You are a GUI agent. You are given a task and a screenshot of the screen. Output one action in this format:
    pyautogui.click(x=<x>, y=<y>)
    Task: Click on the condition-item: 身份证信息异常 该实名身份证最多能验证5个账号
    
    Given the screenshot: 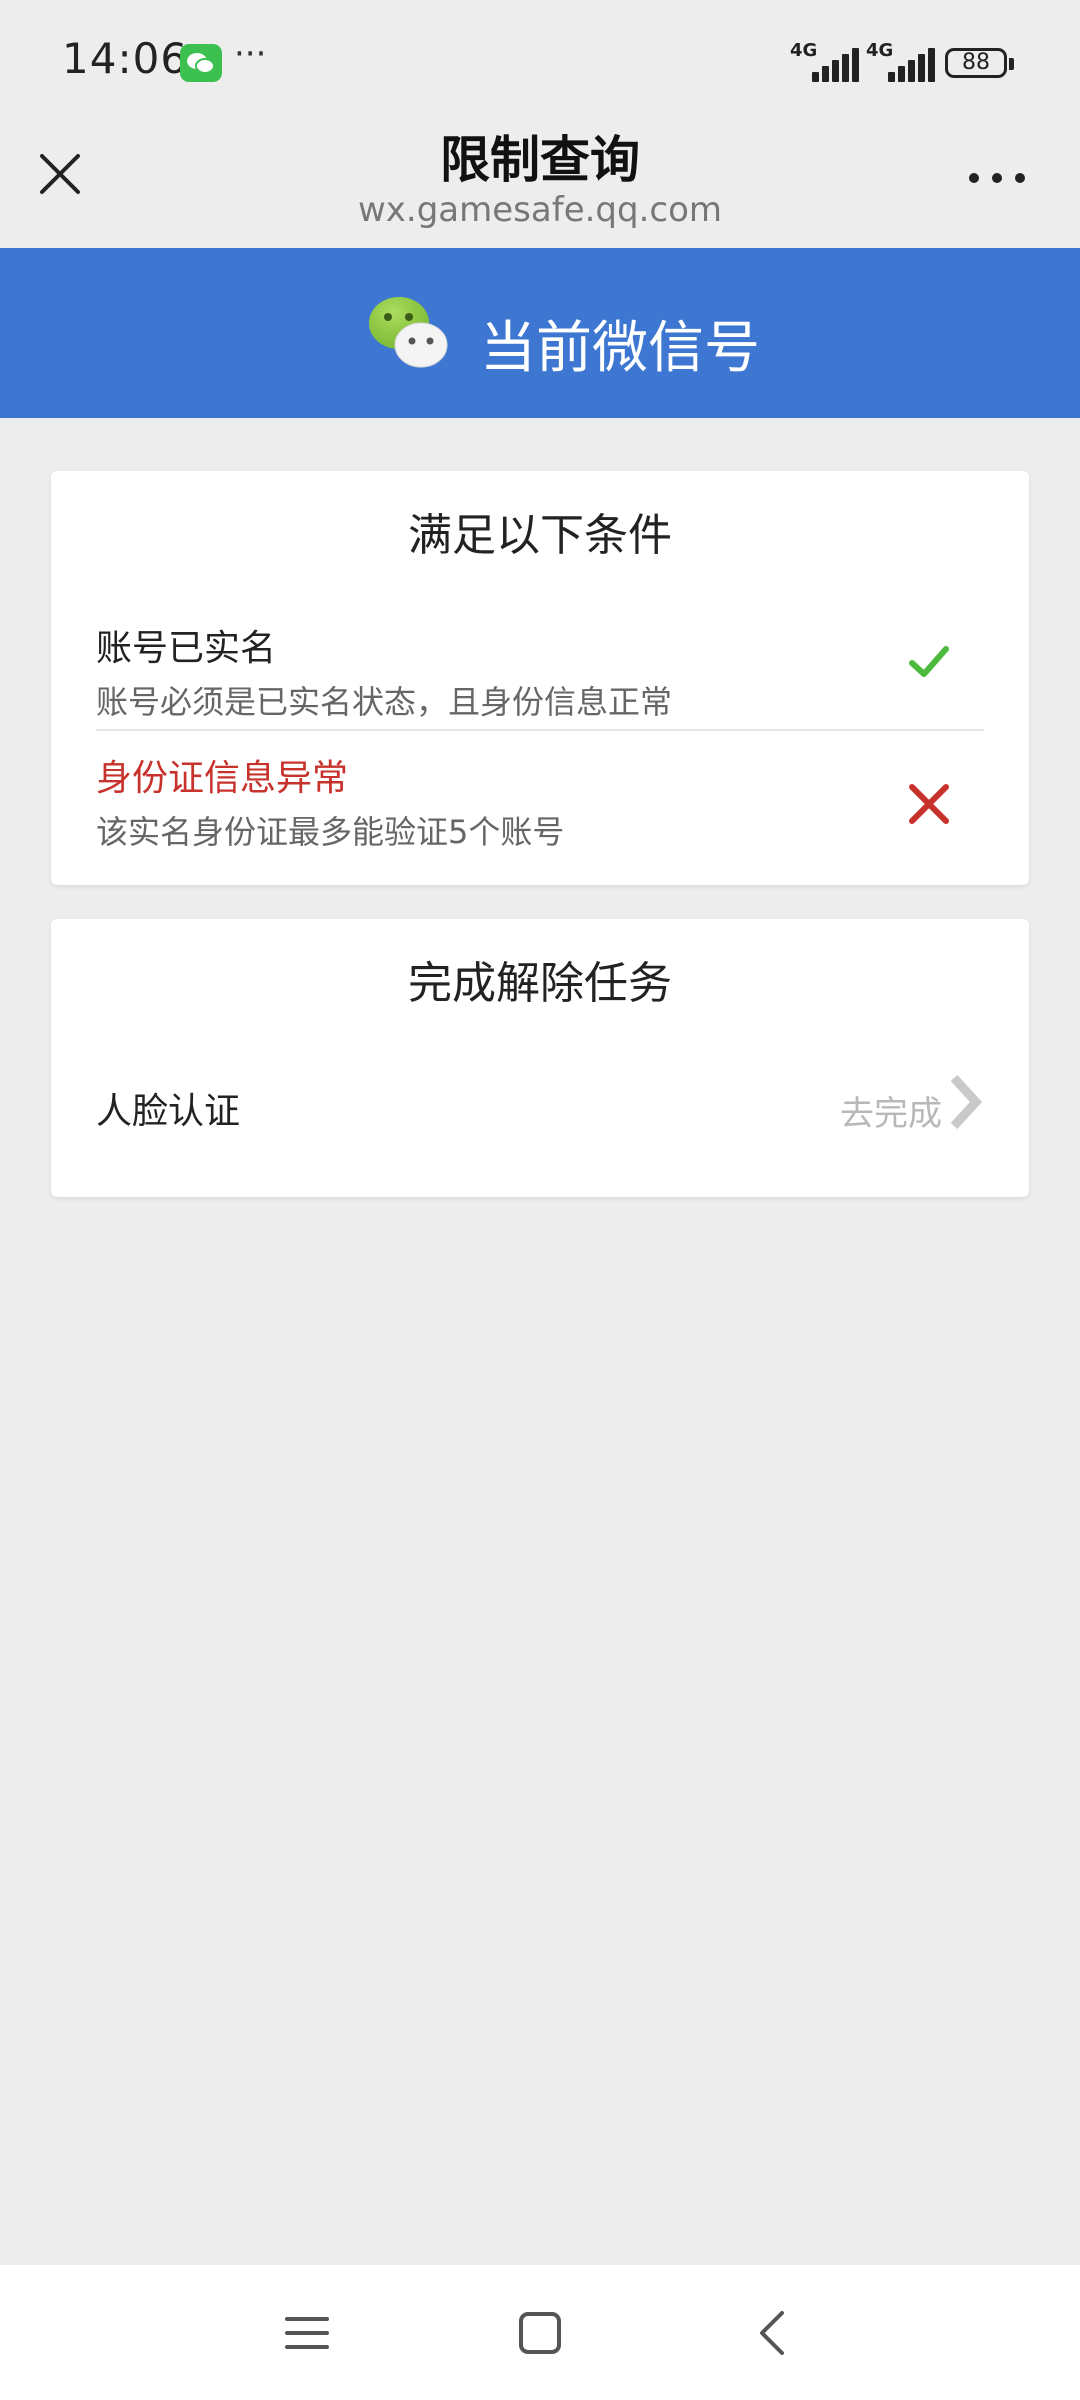 What is the action you would take?
    pyautogui.click(x=540, y=804)
    